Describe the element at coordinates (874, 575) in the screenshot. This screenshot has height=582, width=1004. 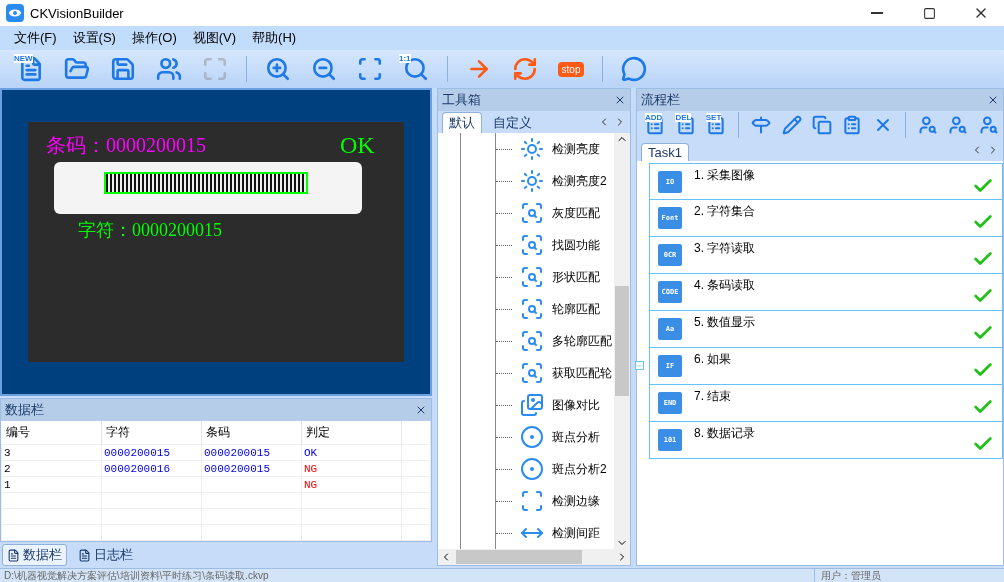
I see `user-label: 用户：管理员` at that location.